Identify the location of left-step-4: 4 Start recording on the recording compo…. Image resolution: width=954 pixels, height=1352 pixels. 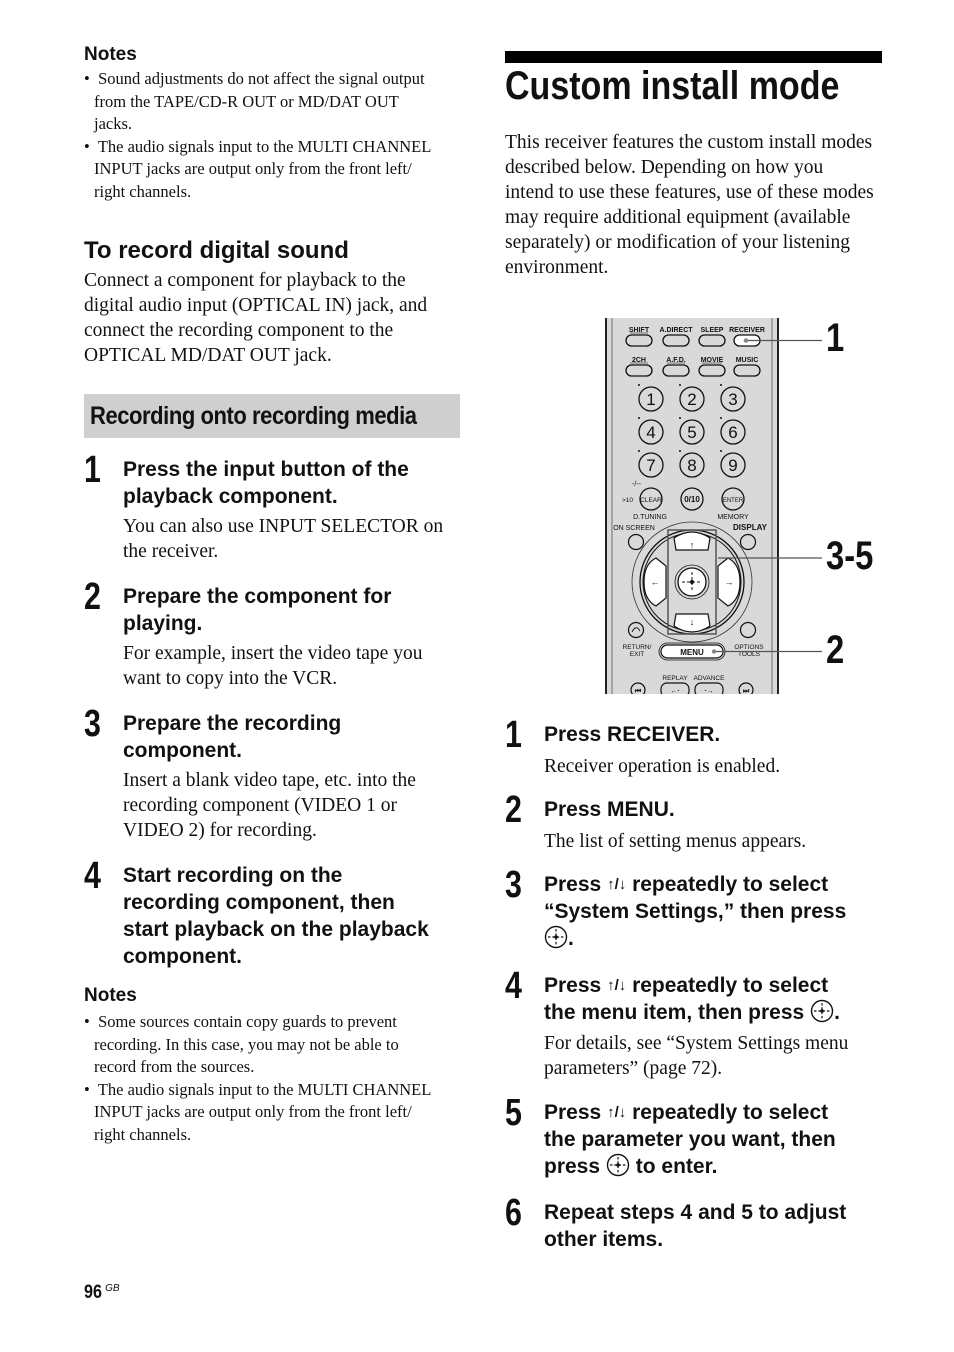
(279, 915).